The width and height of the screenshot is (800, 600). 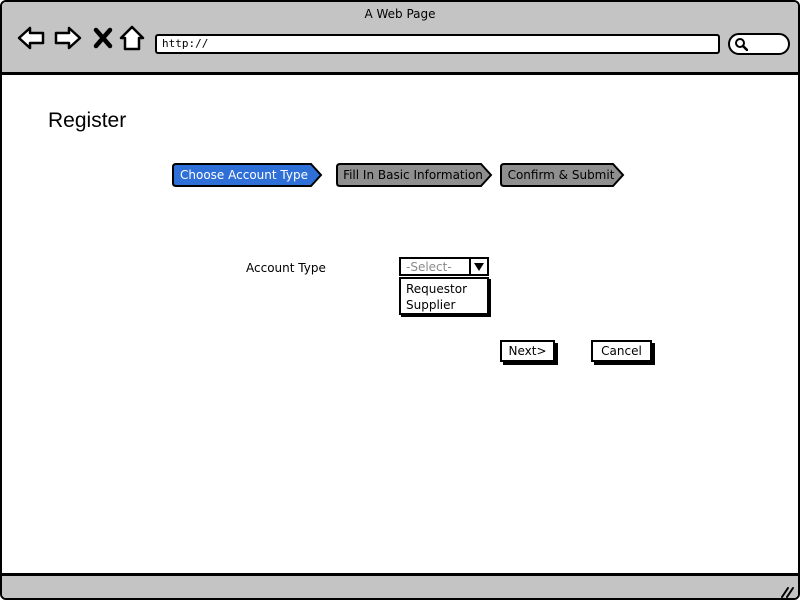 I want to click on step-fill-in-basic-information: Fill In Basic Information, so click(x=414, y=175).